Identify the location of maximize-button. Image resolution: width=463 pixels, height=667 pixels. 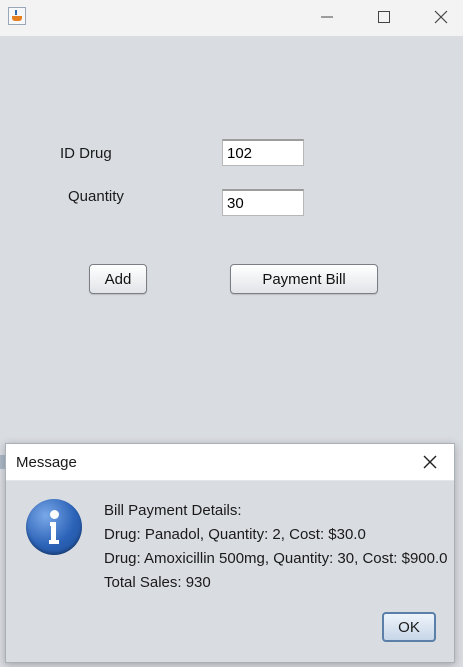
(384, 17).